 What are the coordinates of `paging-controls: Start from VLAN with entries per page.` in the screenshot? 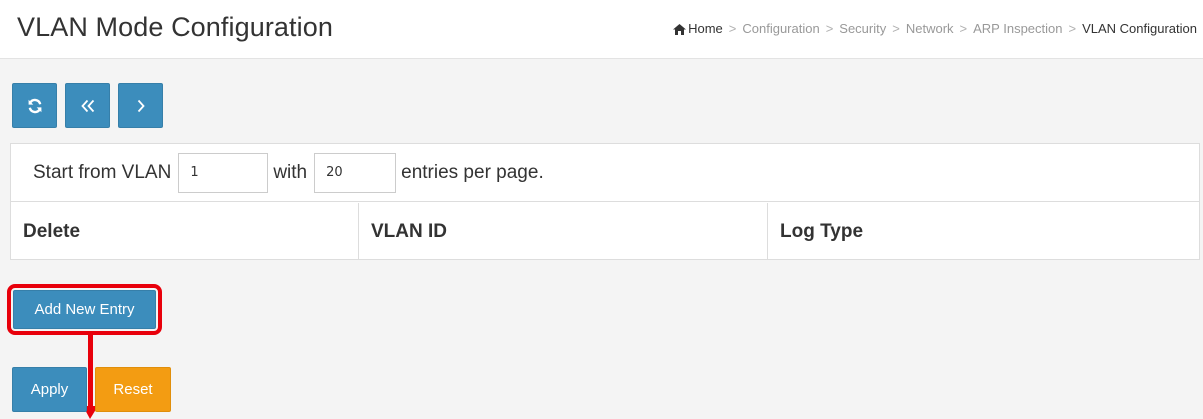 It's located at (605, 173).